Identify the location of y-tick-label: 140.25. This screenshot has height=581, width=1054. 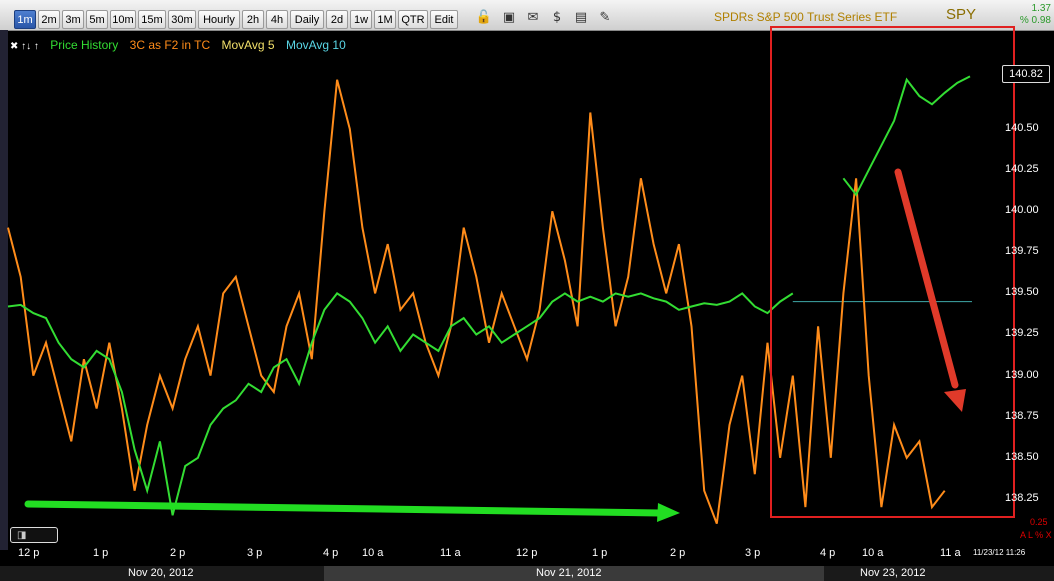
(1022, 169).